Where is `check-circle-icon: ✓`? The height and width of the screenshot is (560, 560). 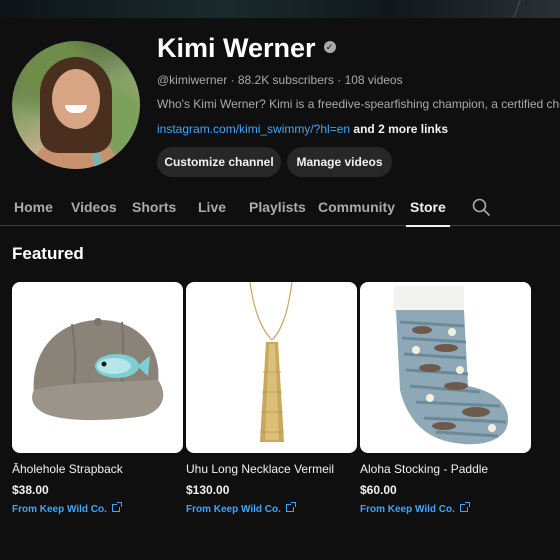 check-circle-icon: ✓ is located at coordinates (329, 46).